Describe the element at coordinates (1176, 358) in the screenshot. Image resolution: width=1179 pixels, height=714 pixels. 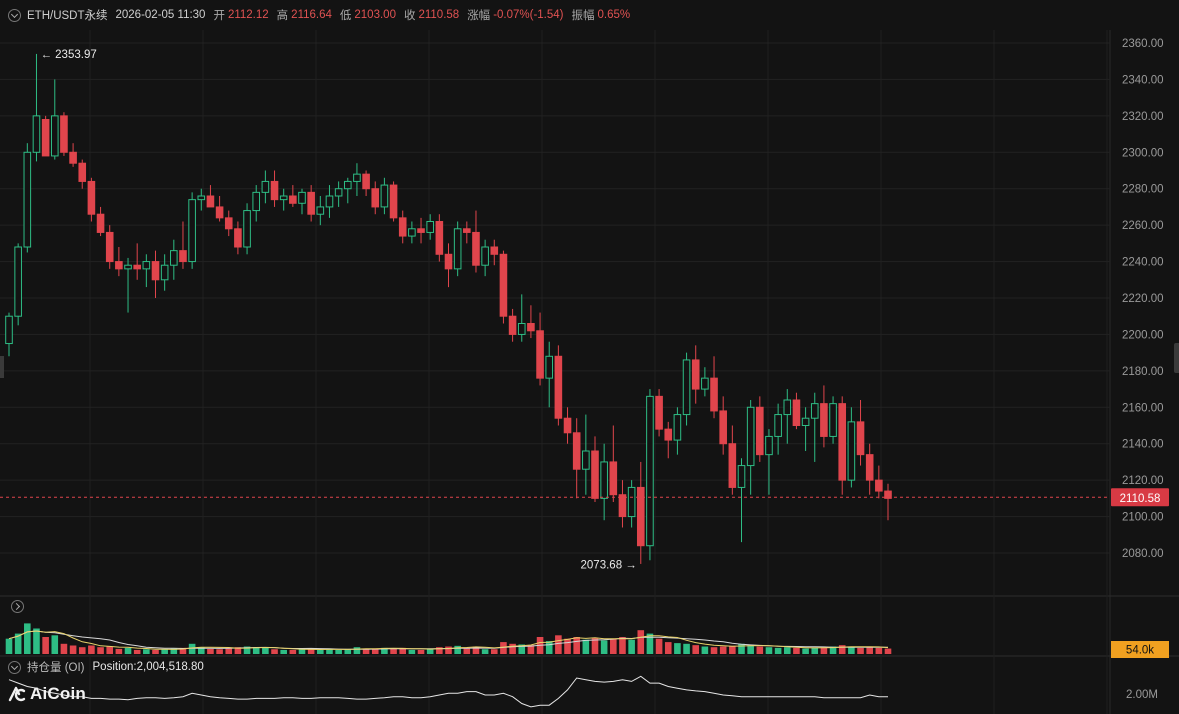
I see `right-collapse-handle` at that location.